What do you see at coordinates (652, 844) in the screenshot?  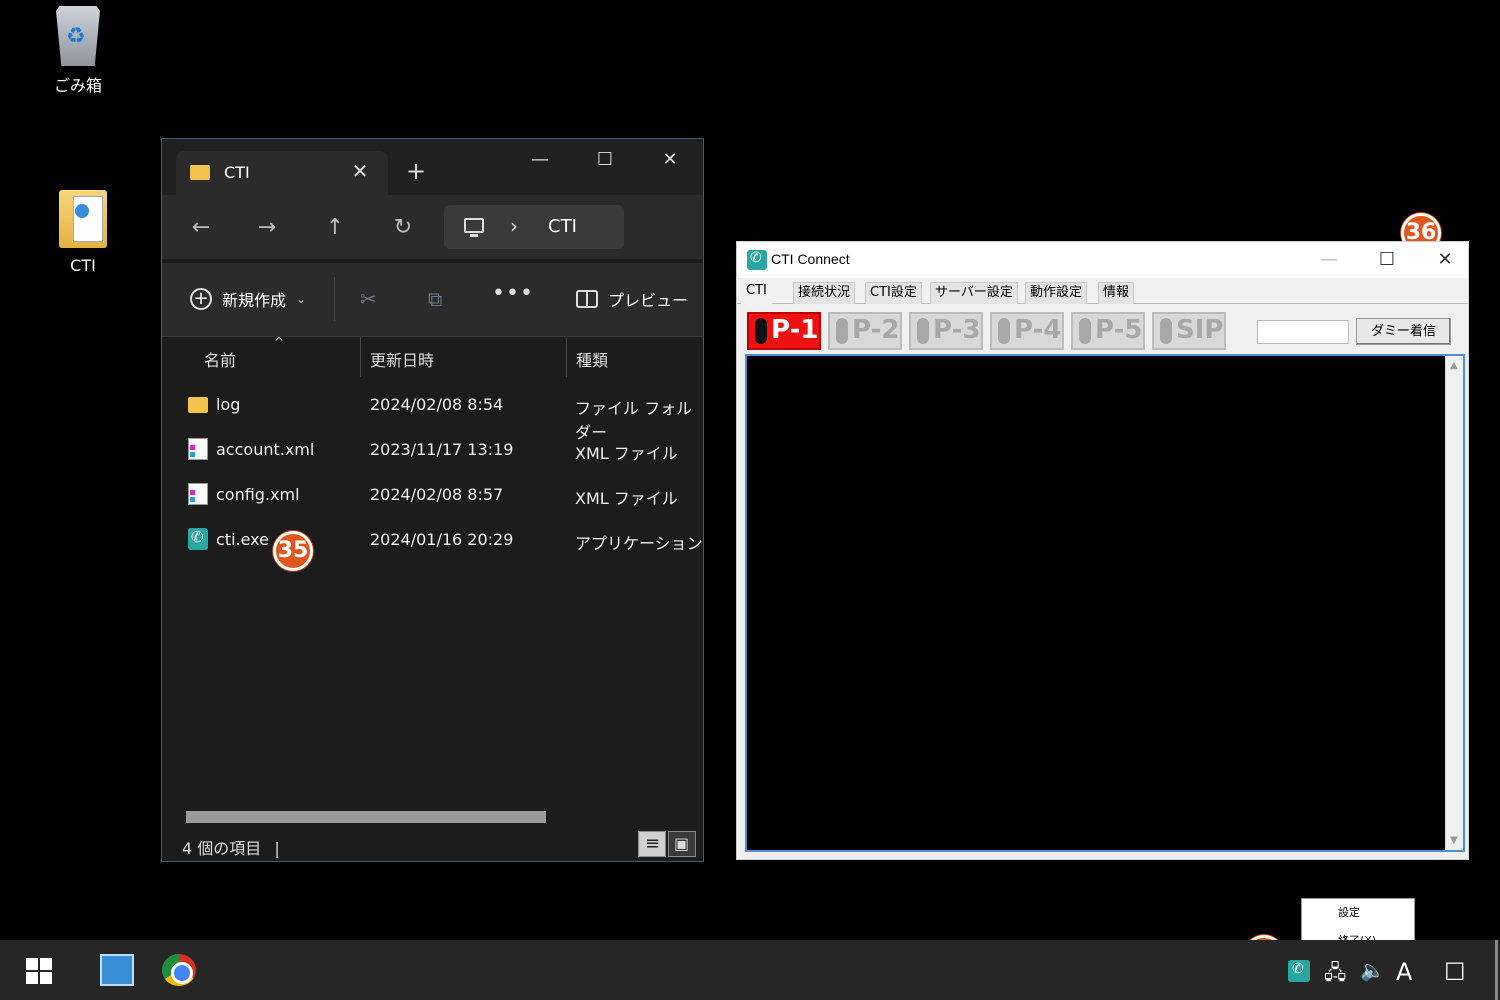 I see `details-view-button` at bounding box center [652, 844].